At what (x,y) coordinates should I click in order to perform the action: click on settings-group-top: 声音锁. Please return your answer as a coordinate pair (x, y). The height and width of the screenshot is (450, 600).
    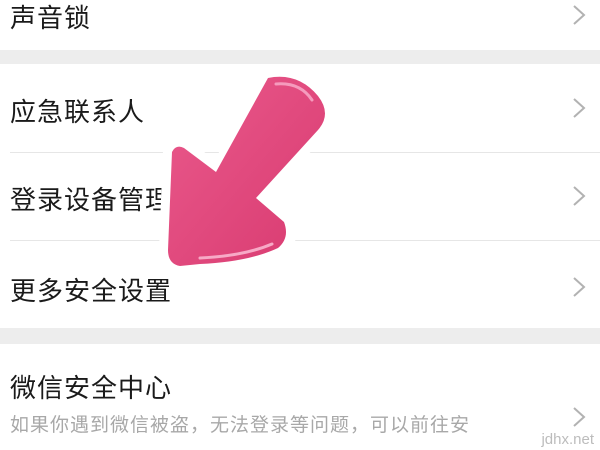
    Looking at the image, I should click on (300, 25).